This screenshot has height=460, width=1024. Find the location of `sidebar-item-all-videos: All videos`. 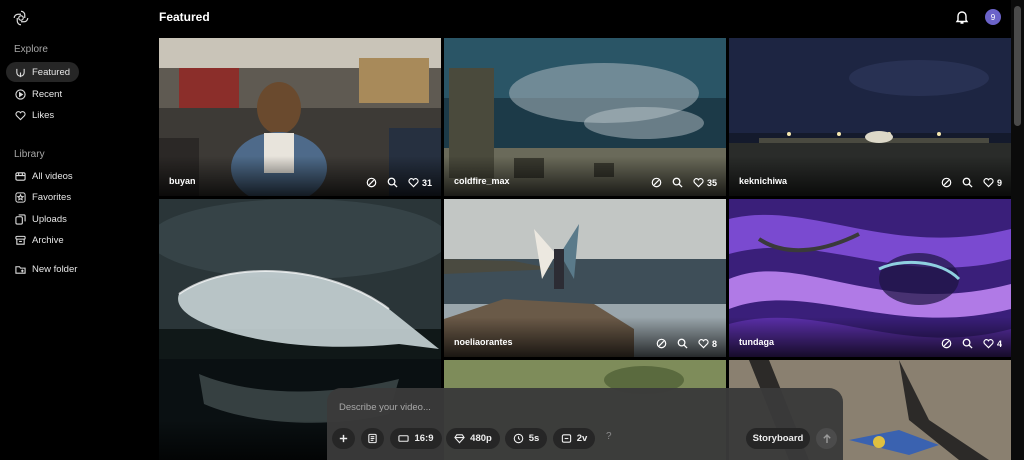

sidebar-item-all-videos: All videos is located at coordinates (42, 176).